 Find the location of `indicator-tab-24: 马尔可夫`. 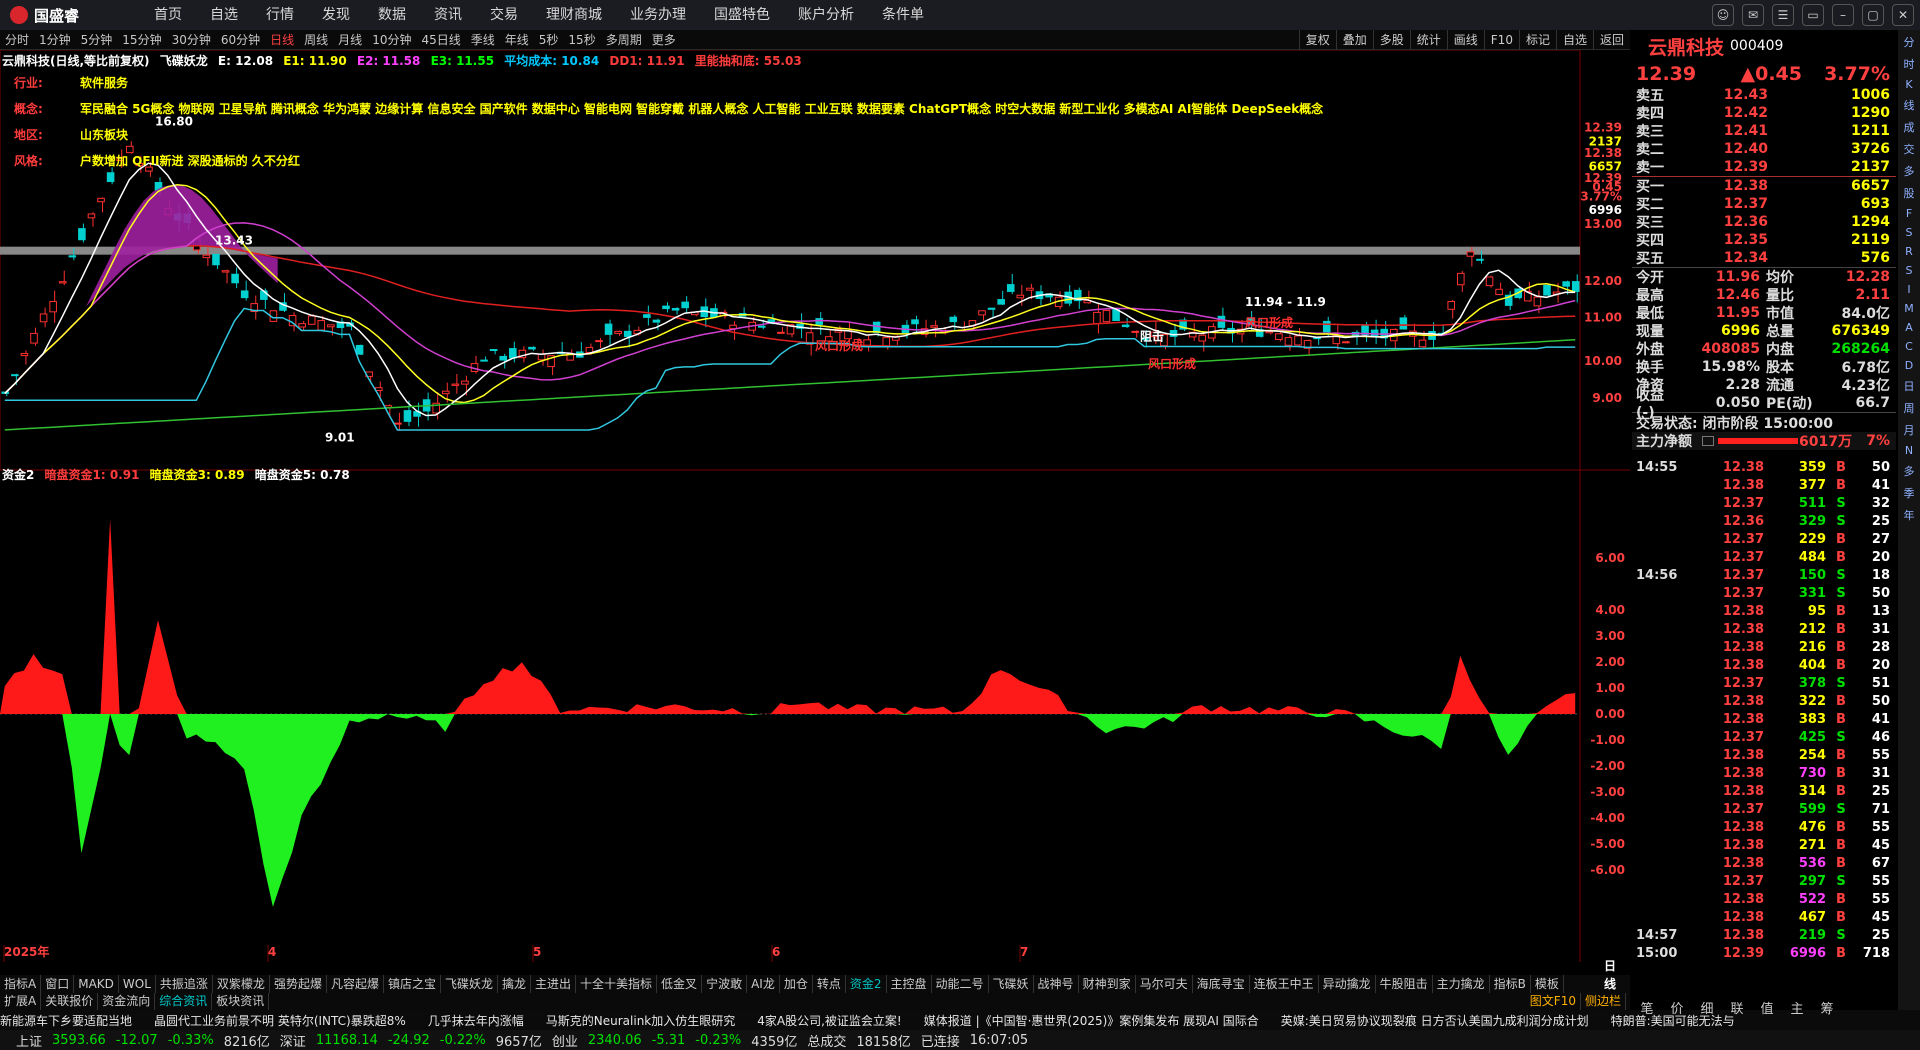

indicator-tab-24: 马尔可夫 is located at coordinates (1164, 984).